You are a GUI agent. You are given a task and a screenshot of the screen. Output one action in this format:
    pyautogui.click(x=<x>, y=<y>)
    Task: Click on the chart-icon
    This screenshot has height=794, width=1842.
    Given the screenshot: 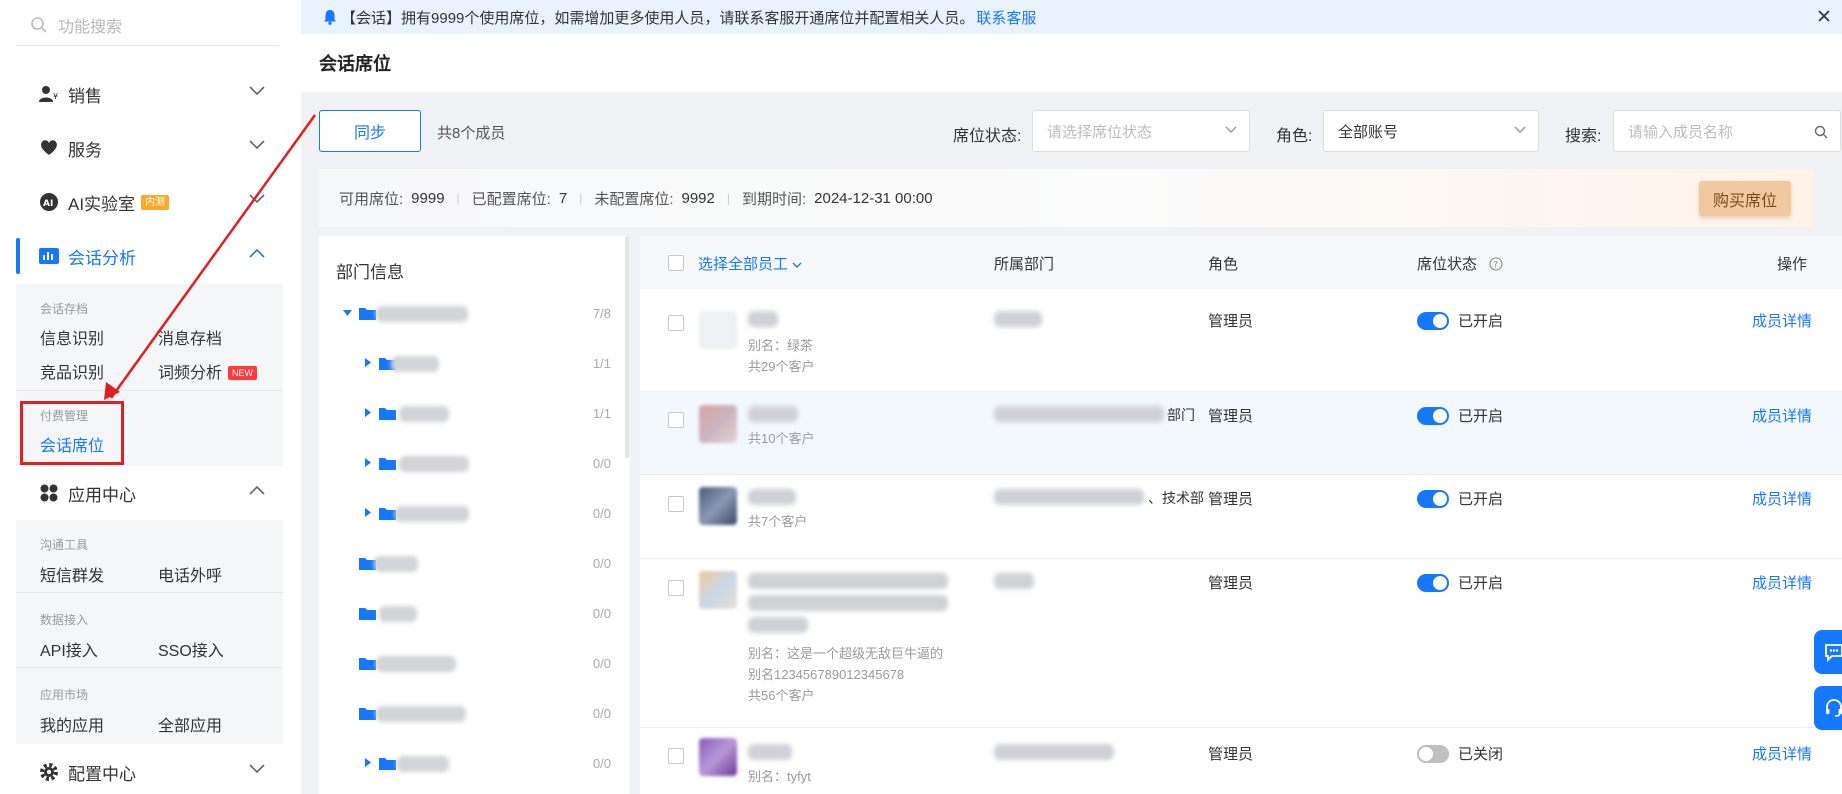 What is the action you would take?
    pyautogui.click(x=49, y=256)
    